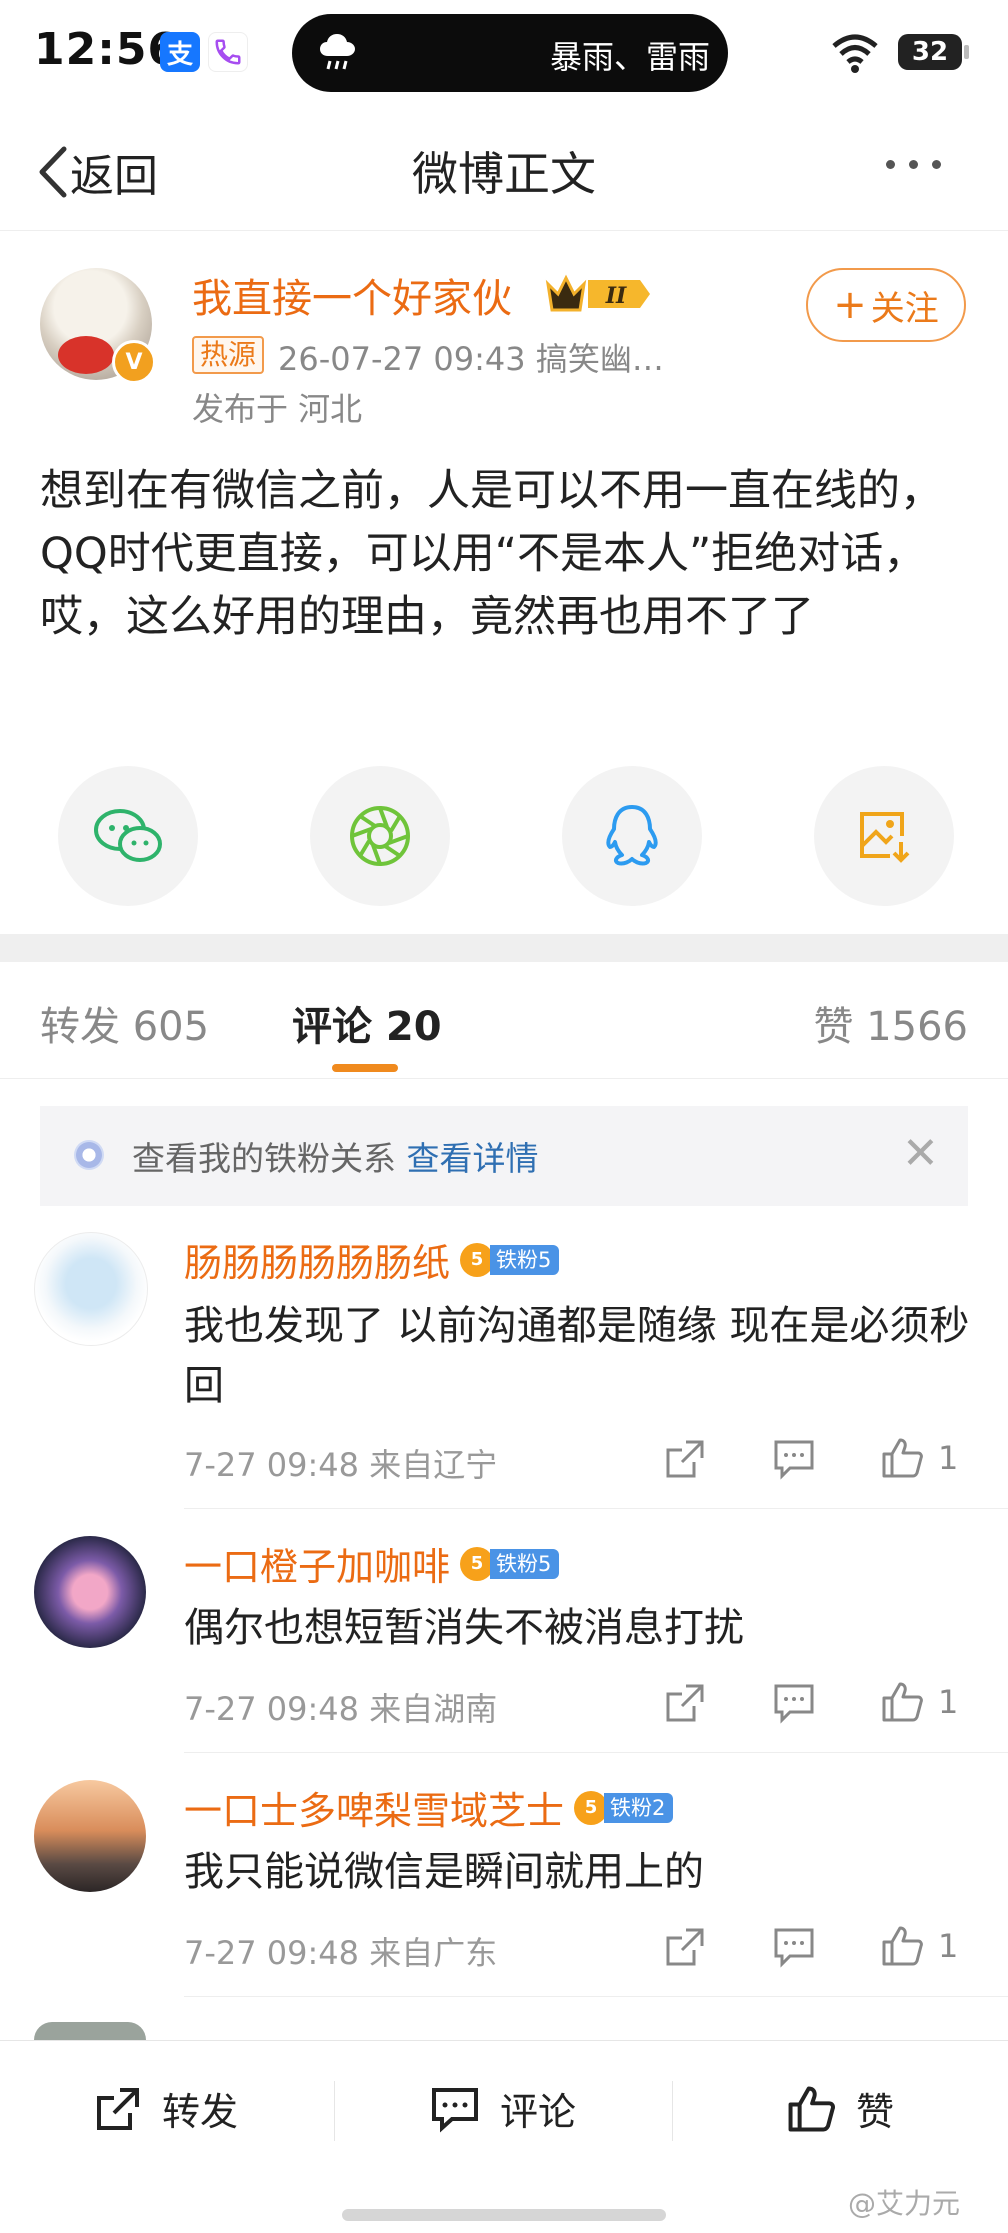 This screenshot has height=2233, width=1008. Describe the element at coordinates (875, 2112) in the screenshot. I see `like-label: 赞` at that location.